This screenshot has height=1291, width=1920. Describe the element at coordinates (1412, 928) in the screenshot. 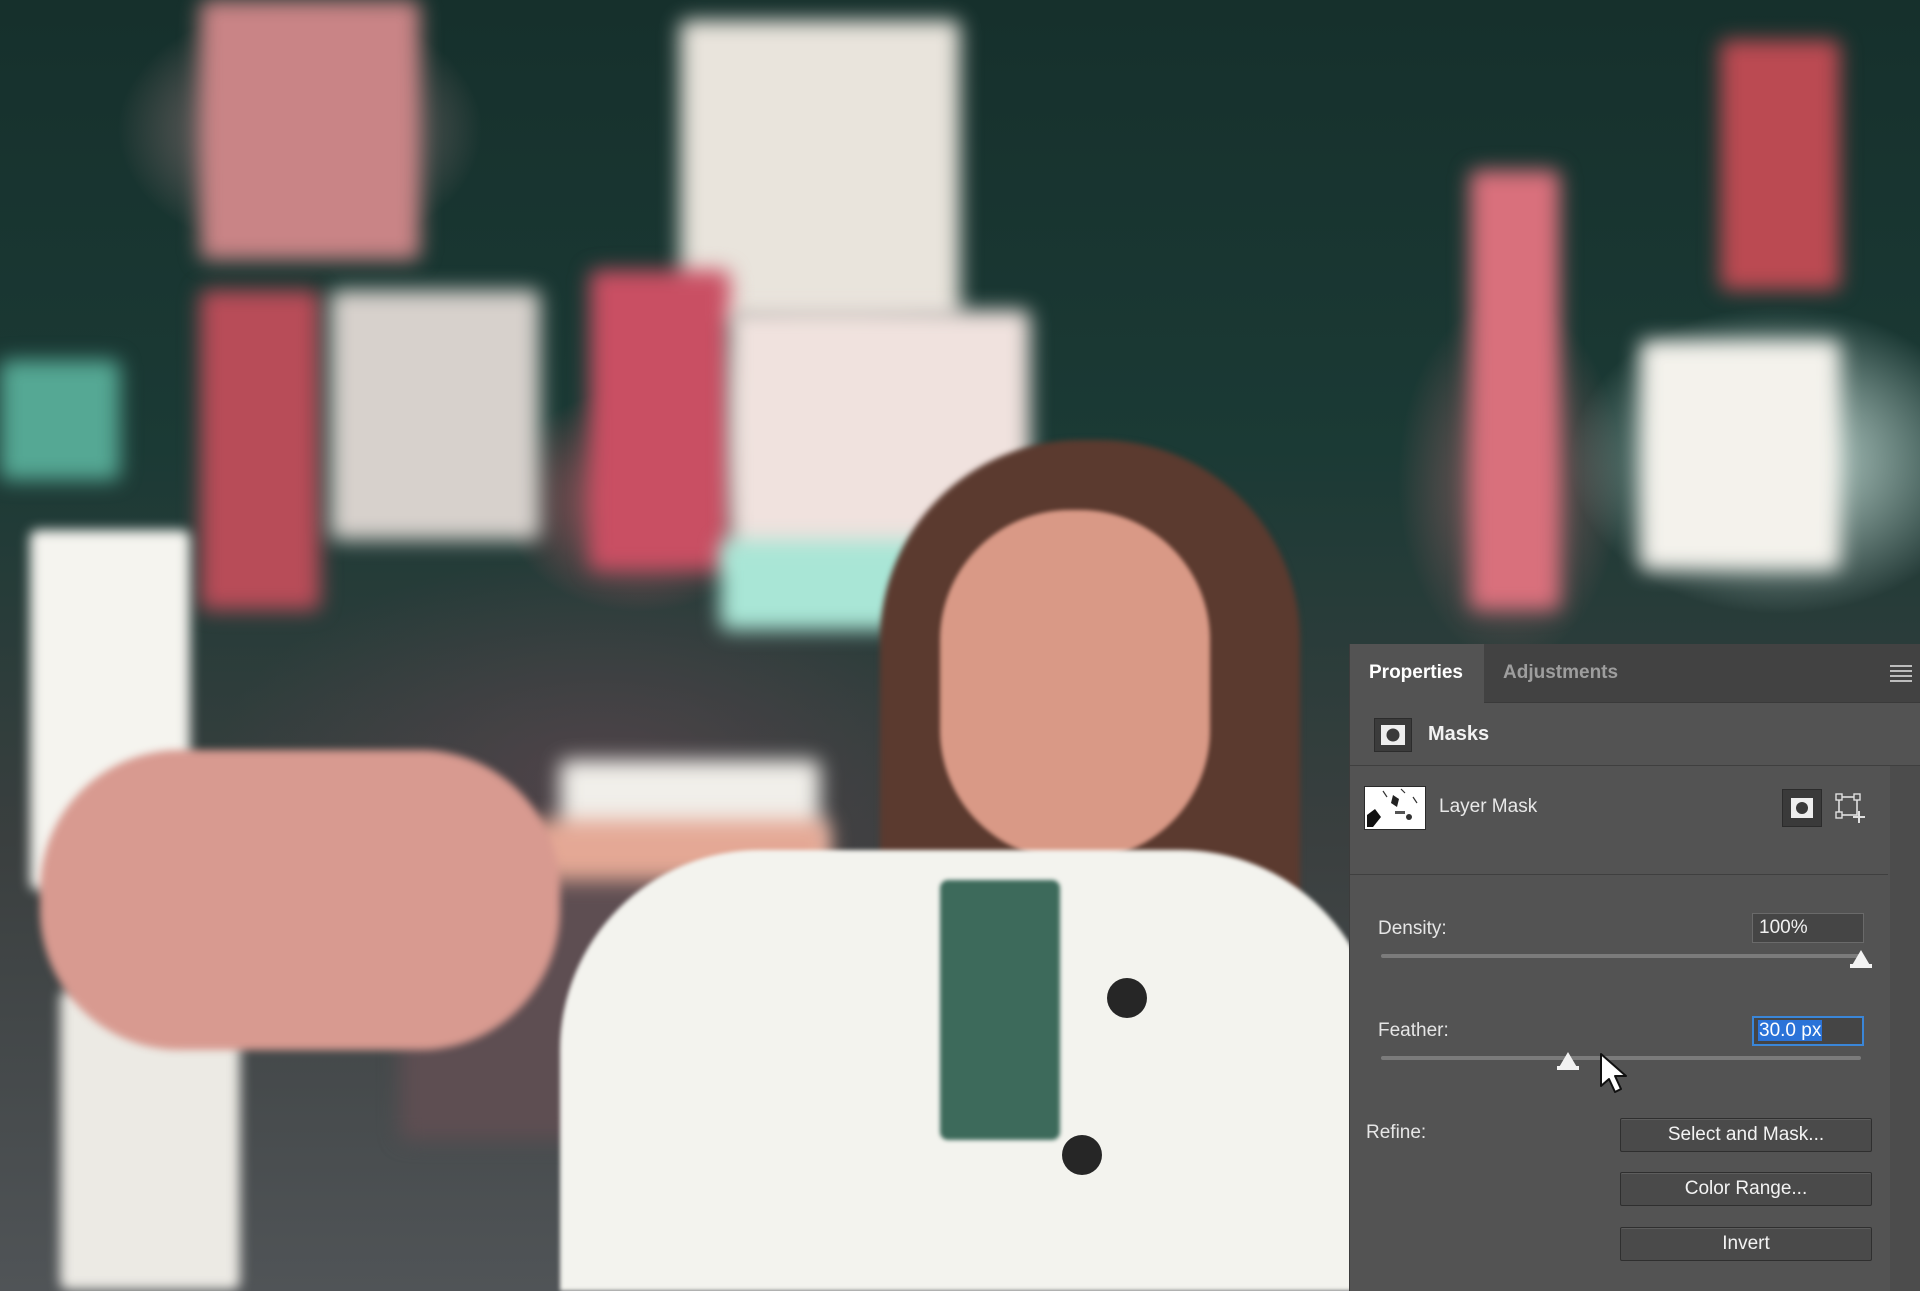

I see `density-label: Density:` at that location.